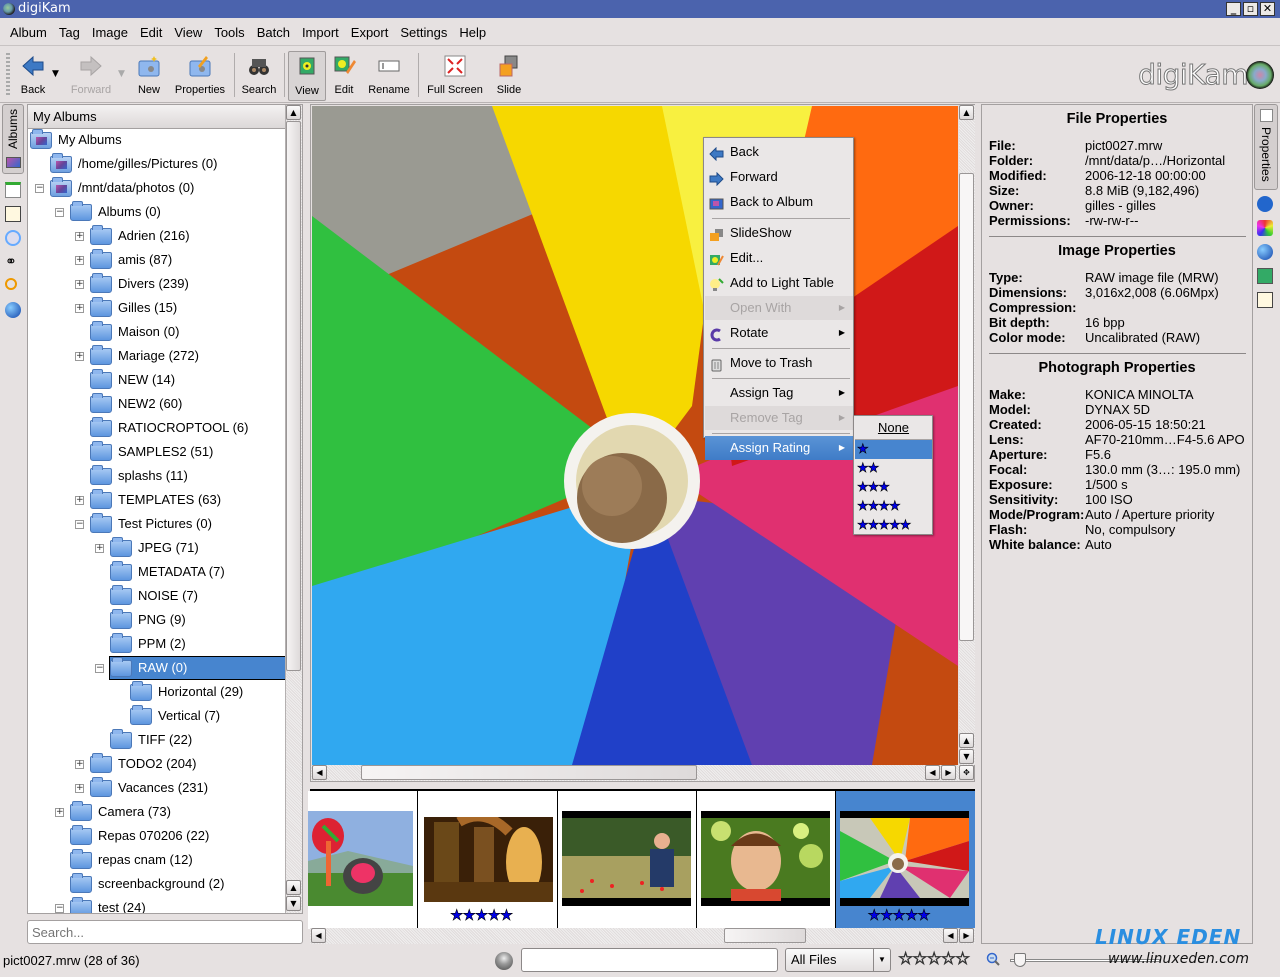  Describe the element at coordinates (259, 75) in the screenshot. I see `search-button: Search` at that location.